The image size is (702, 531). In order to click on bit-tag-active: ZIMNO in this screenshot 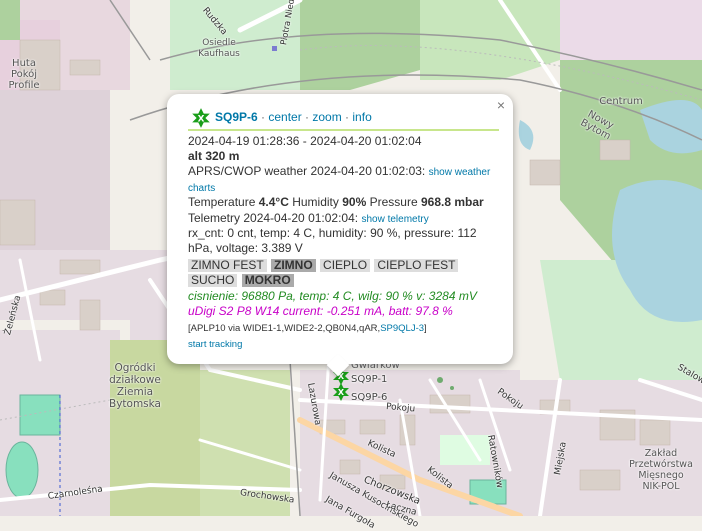, I will do `click(293, 265)`.